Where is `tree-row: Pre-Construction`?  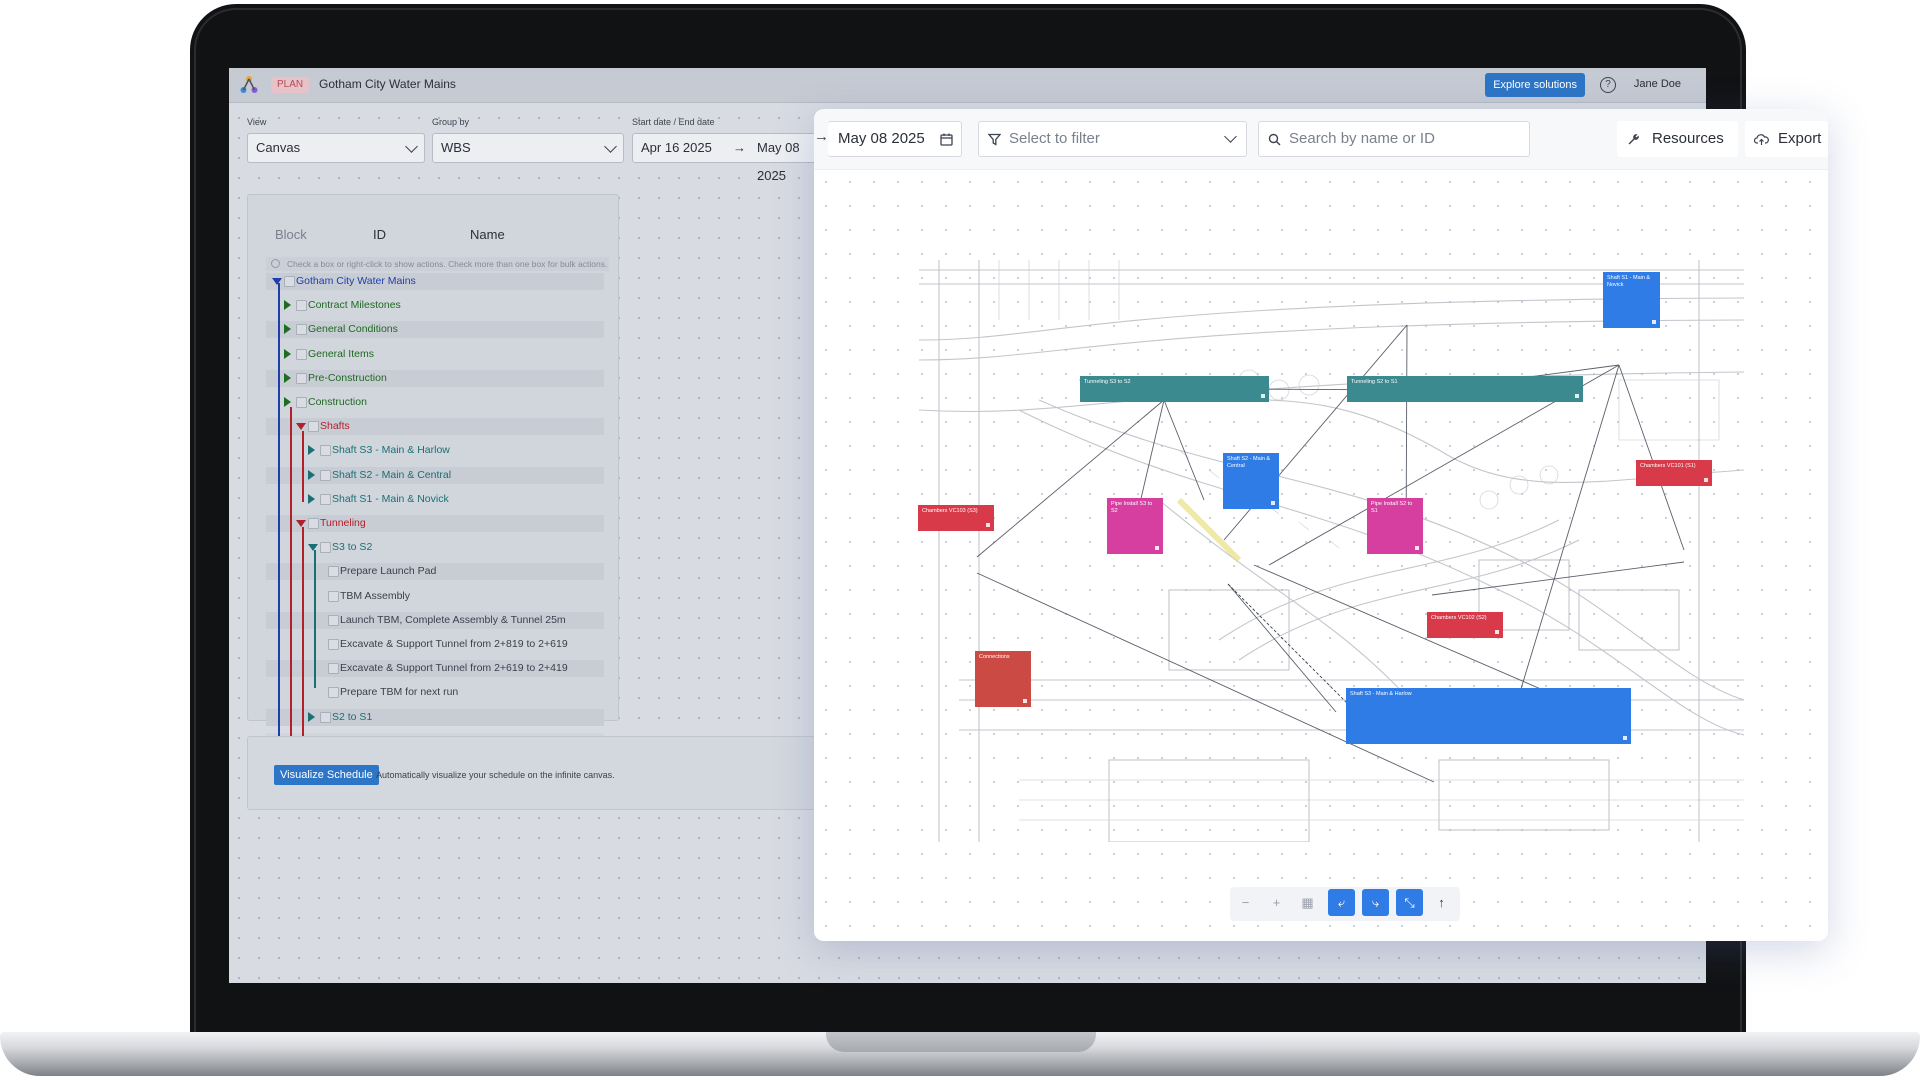 tree-row: Pre-Construction is located at coordinates (435, 378).